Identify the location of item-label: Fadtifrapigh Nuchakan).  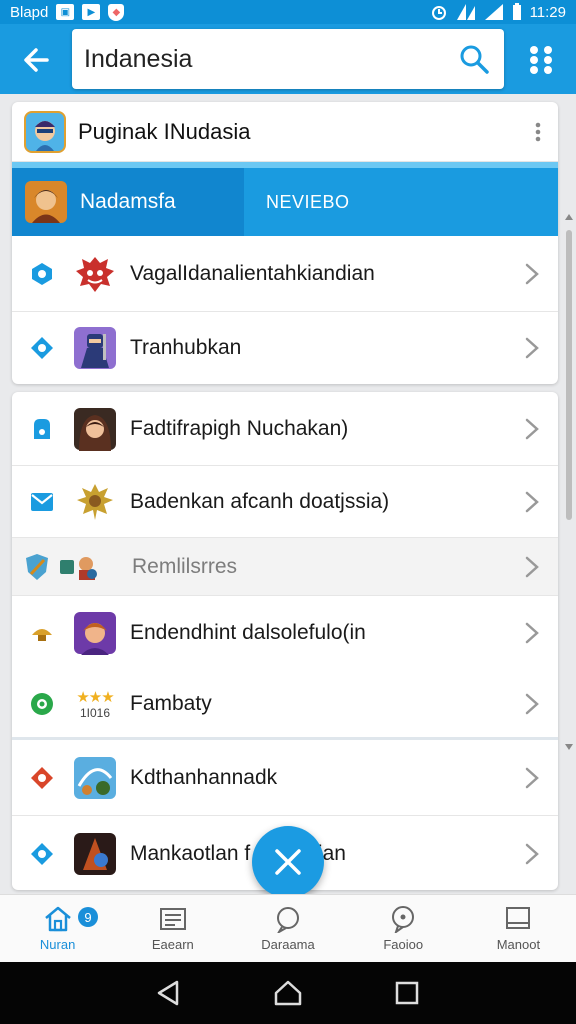
(239, 428).